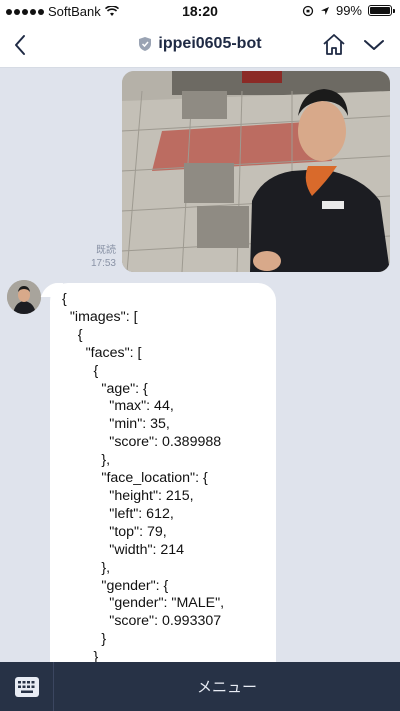  I want to click on json-line: "face_location": {, so click(135, 478).